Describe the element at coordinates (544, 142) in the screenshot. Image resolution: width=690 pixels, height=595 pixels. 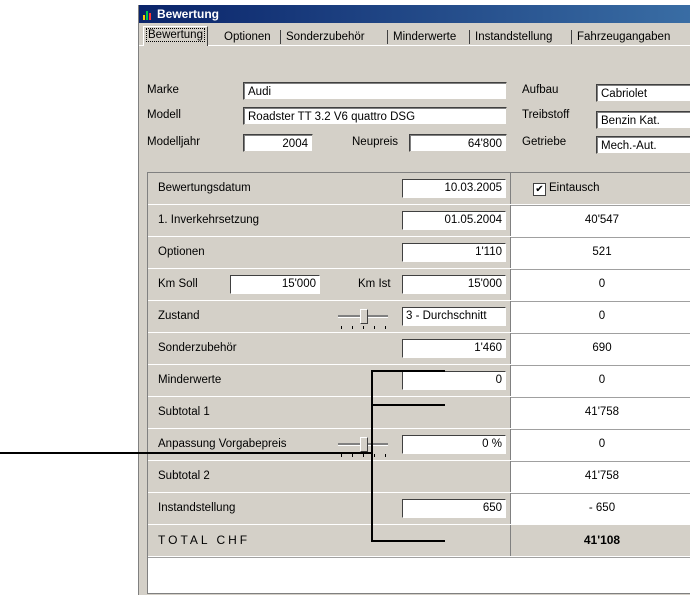
I see `getriebe-label: Getriebe` at that location.